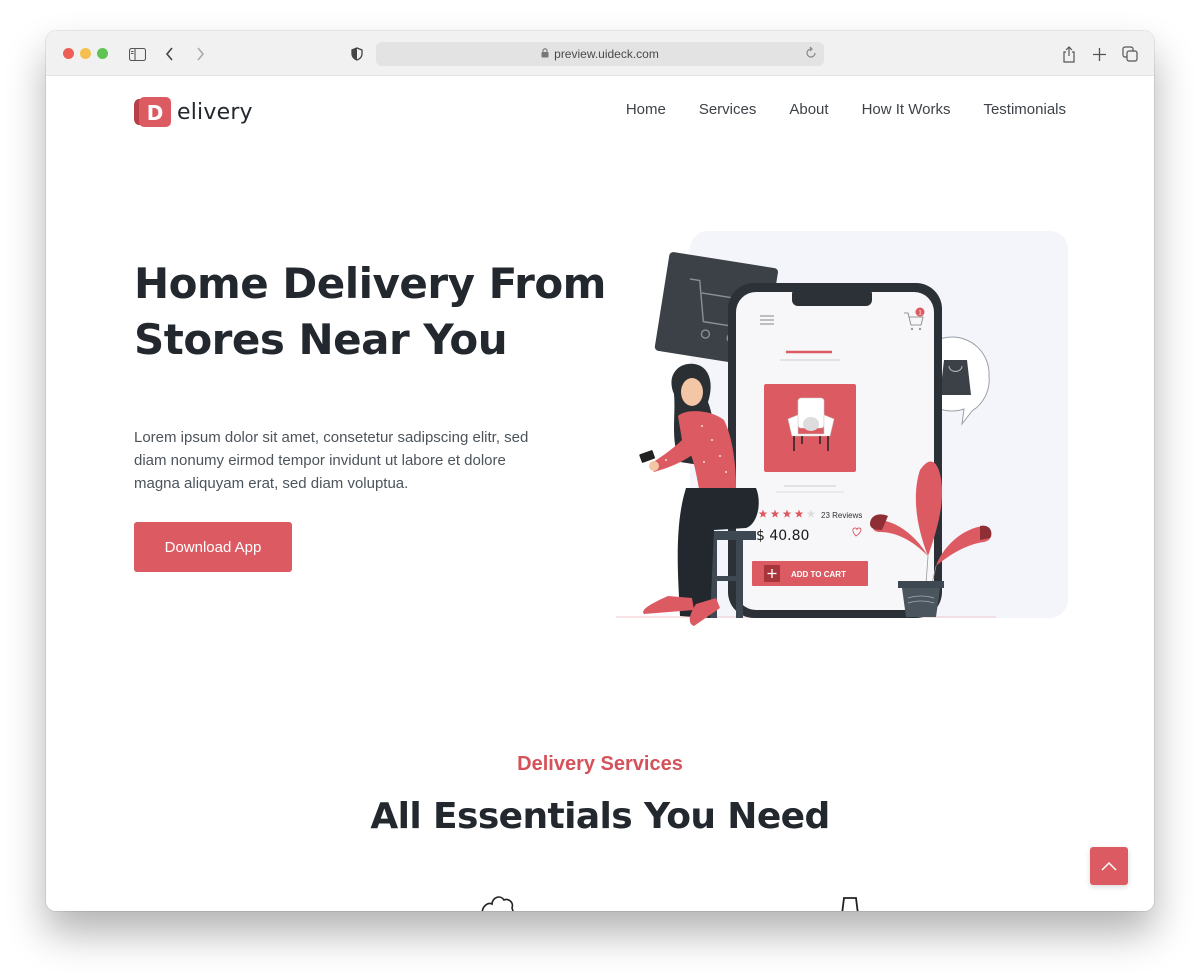 The height and width of the screenshot is (972, 1200). Describe the element at coordinates (85, 53) in the screenshot. I see `minimize-window-button` at that location.